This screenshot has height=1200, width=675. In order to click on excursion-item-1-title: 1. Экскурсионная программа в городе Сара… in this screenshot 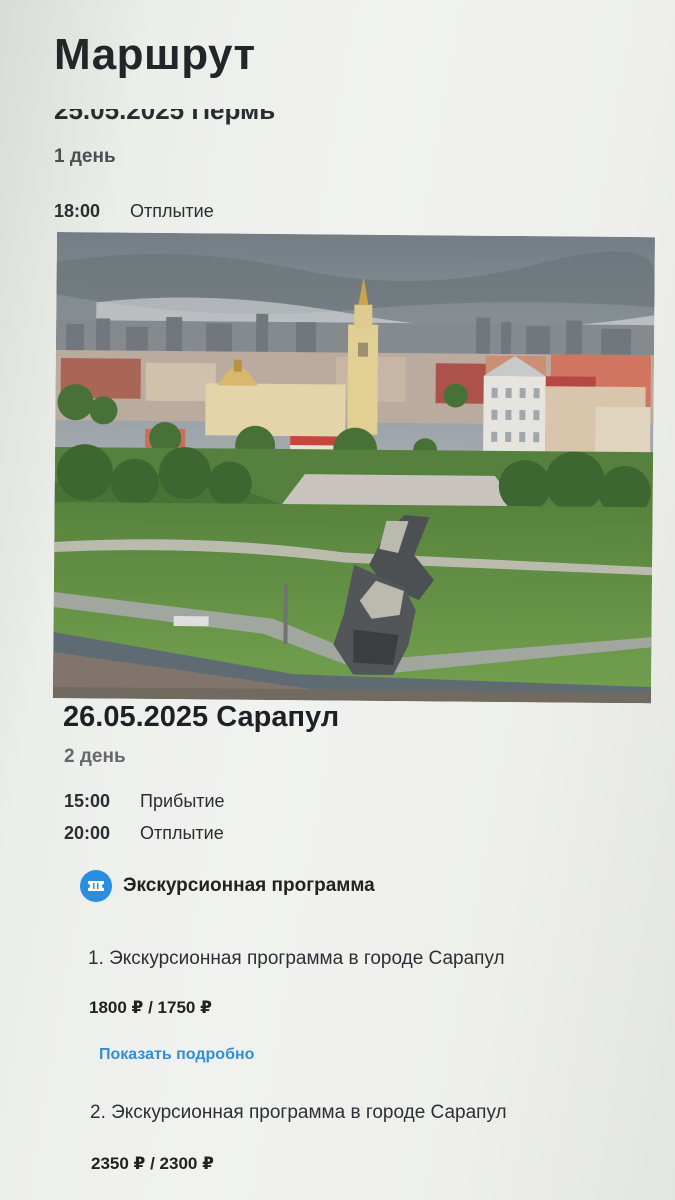, I will do `click(296, 958)`.